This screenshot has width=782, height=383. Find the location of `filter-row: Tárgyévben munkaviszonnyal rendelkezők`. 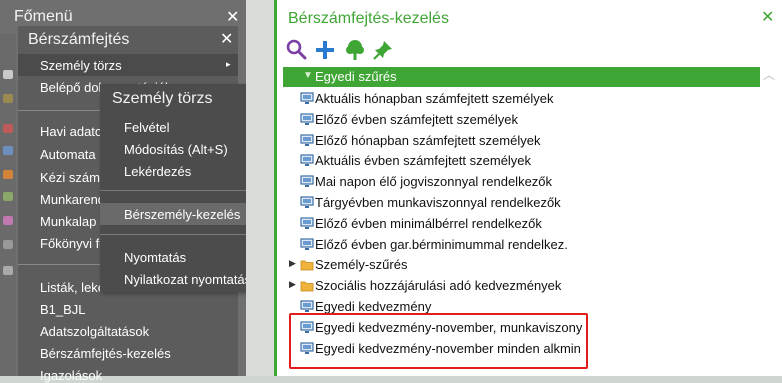

filter-row: Tárgyévben munkaviszonnyal rendelkezők is located at coordinates (524, 203).